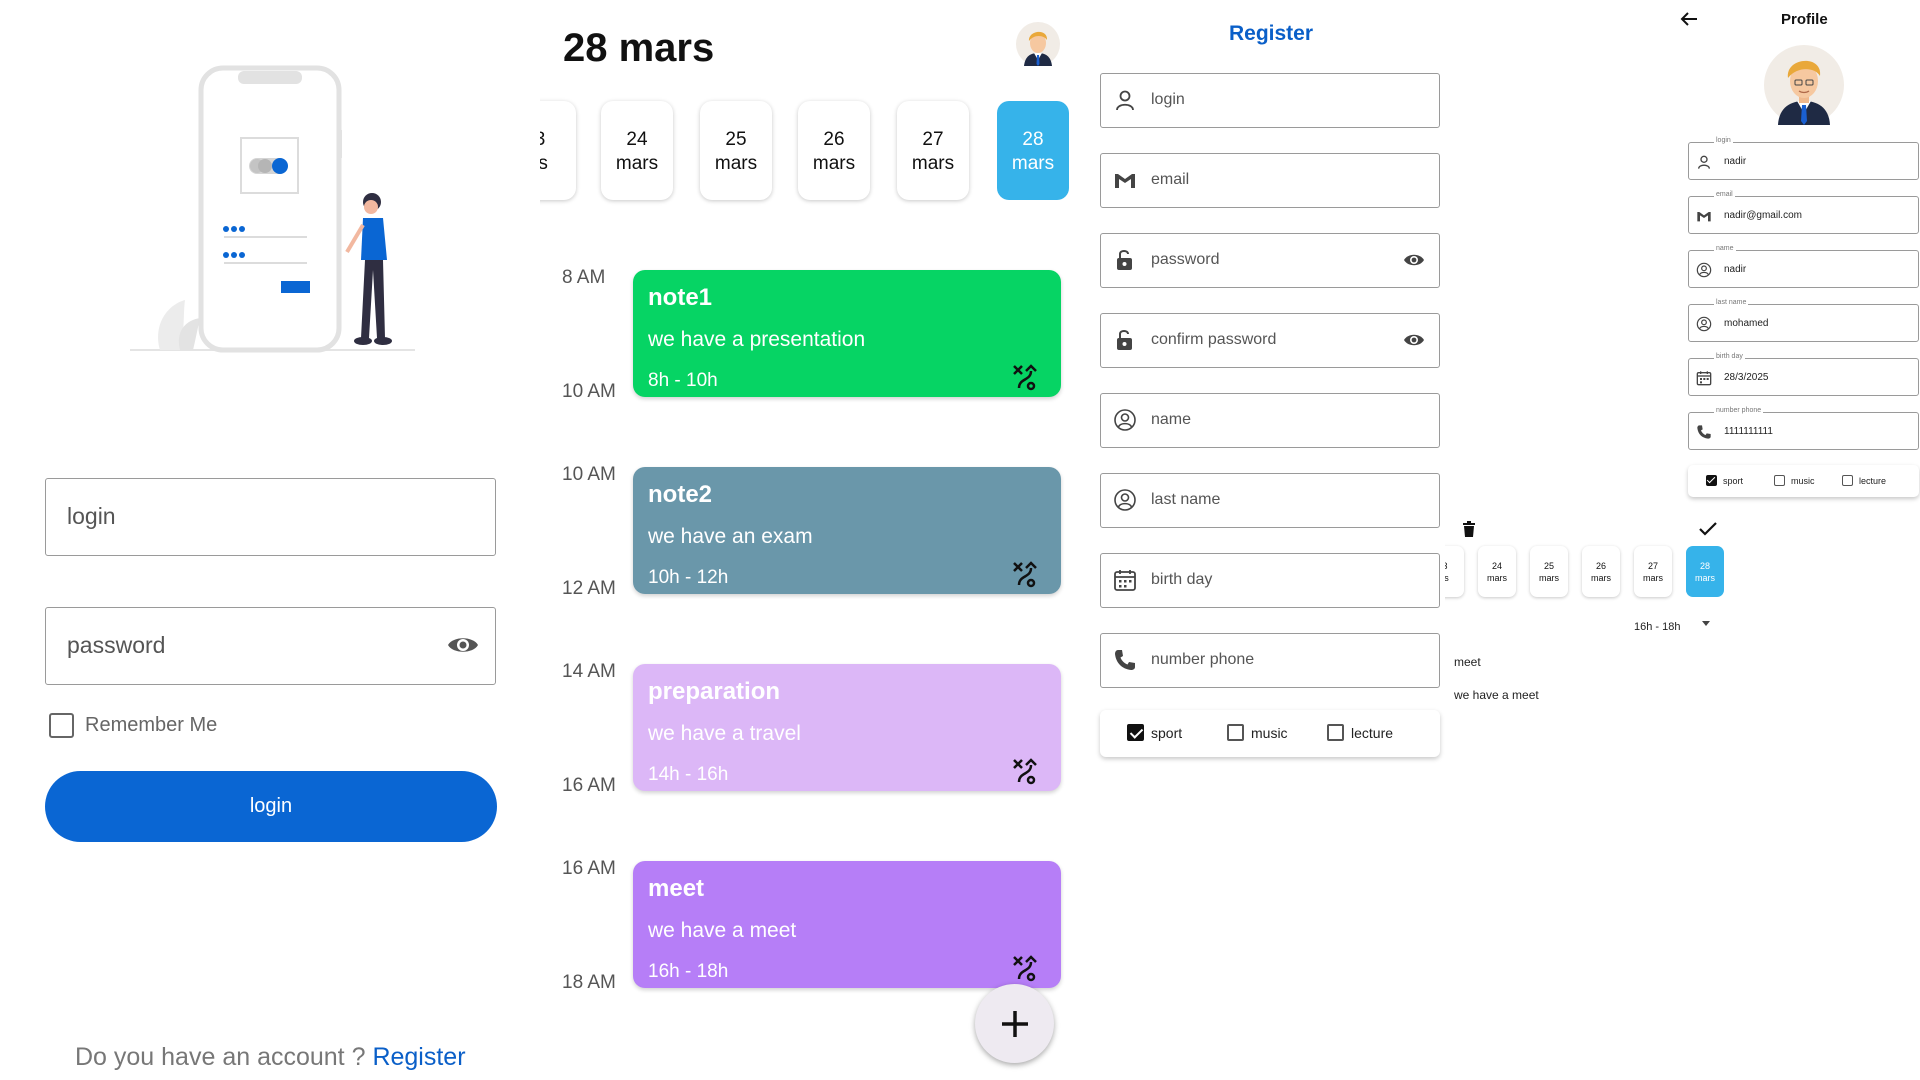 The width and height of the screenshot is (1920, 1080). Describe the element at coordinates (91, 516) in the screenshot. I see `login-input-placeholder: login` at that location.